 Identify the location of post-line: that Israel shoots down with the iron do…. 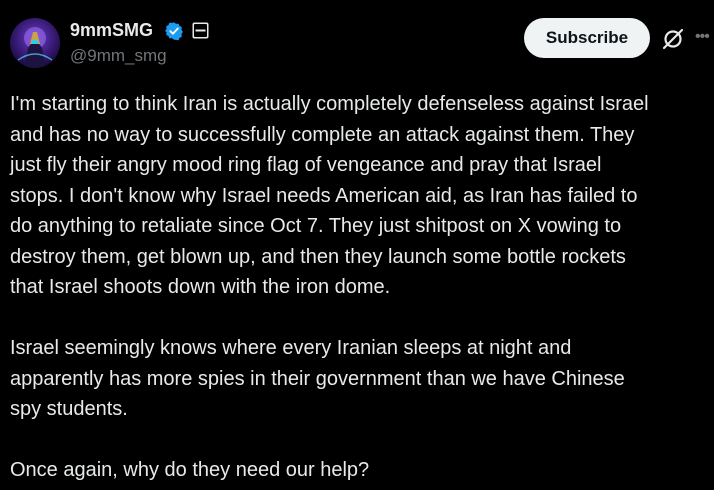
(200, 287).